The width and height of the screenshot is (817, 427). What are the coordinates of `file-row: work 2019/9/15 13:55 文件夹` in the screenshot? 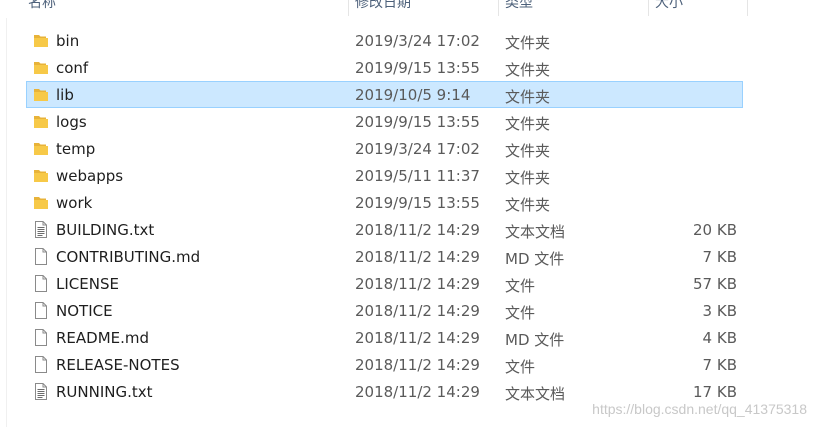 It's located at (384, 202).